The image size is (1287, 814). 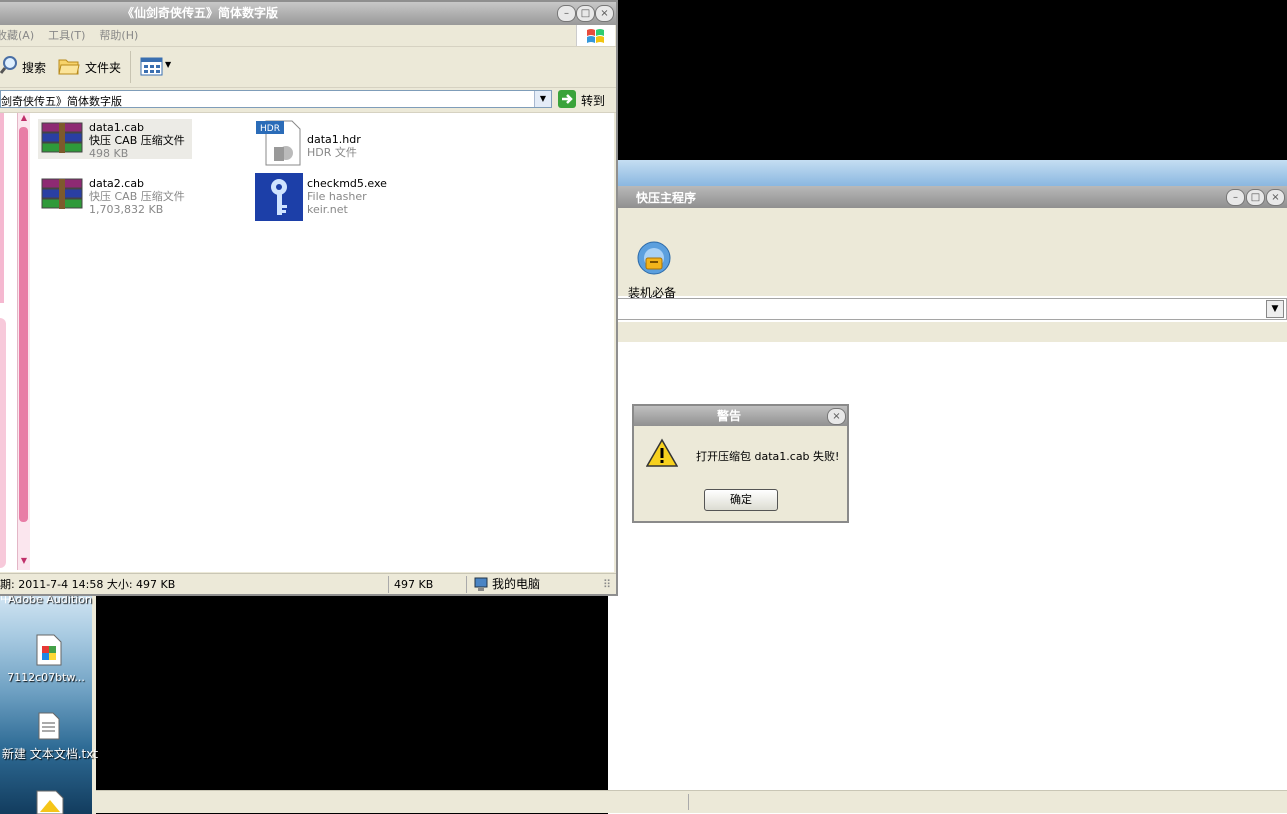 What do you see at coordinates (327, 209) in the screenshot?
I see `file-company: keir.net` at bounding box center [327, 209].